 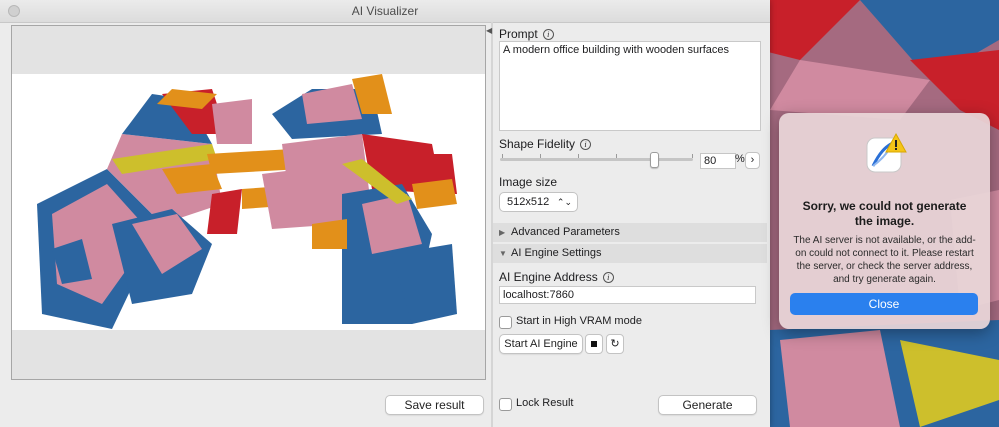 What do you see at coordinates (505, 322) in the screenshot?
I see `high-vram-checkbox` at bounding box center [505, 322].